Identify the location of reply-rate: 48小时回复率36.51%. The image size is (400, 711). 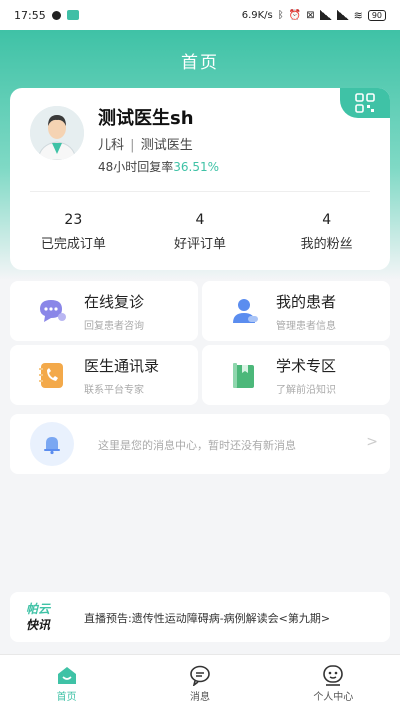
(158, 166).